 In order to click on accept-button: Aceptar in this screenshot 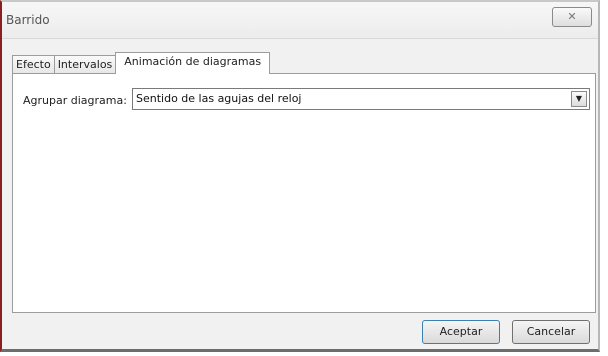, I will do `click(461, 332)`.